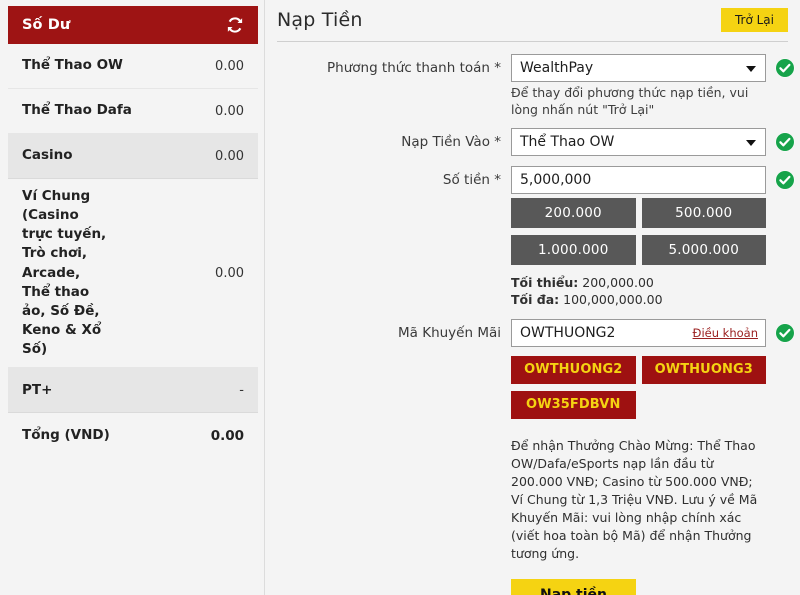 This screenshot has width=800, height=595. Describe the element at coordinates (638, 180) in the screenshot. I see `amount-input: 5,000,000` at that location.